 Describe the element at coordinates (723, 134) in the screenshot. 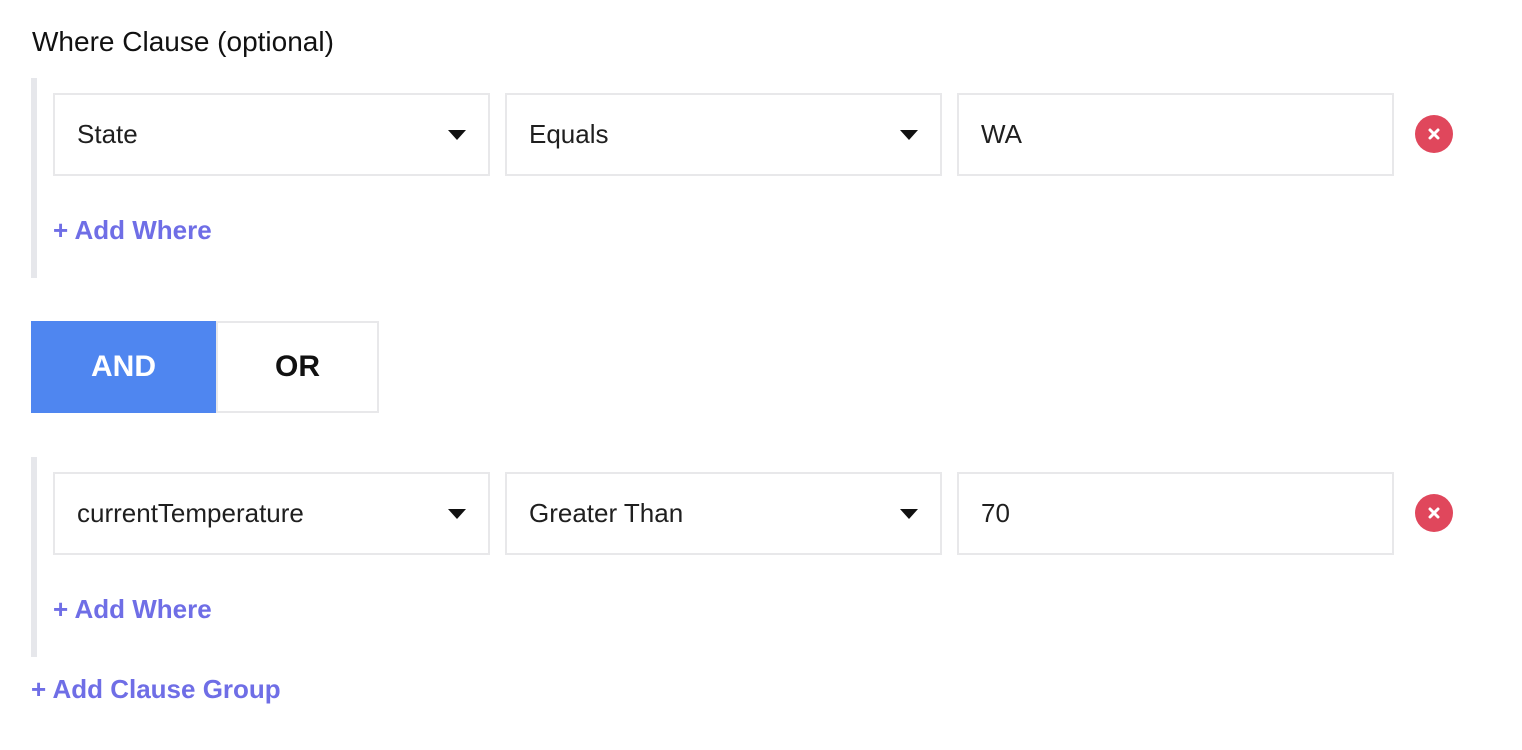

I see `operator-select: Equals` at that location.